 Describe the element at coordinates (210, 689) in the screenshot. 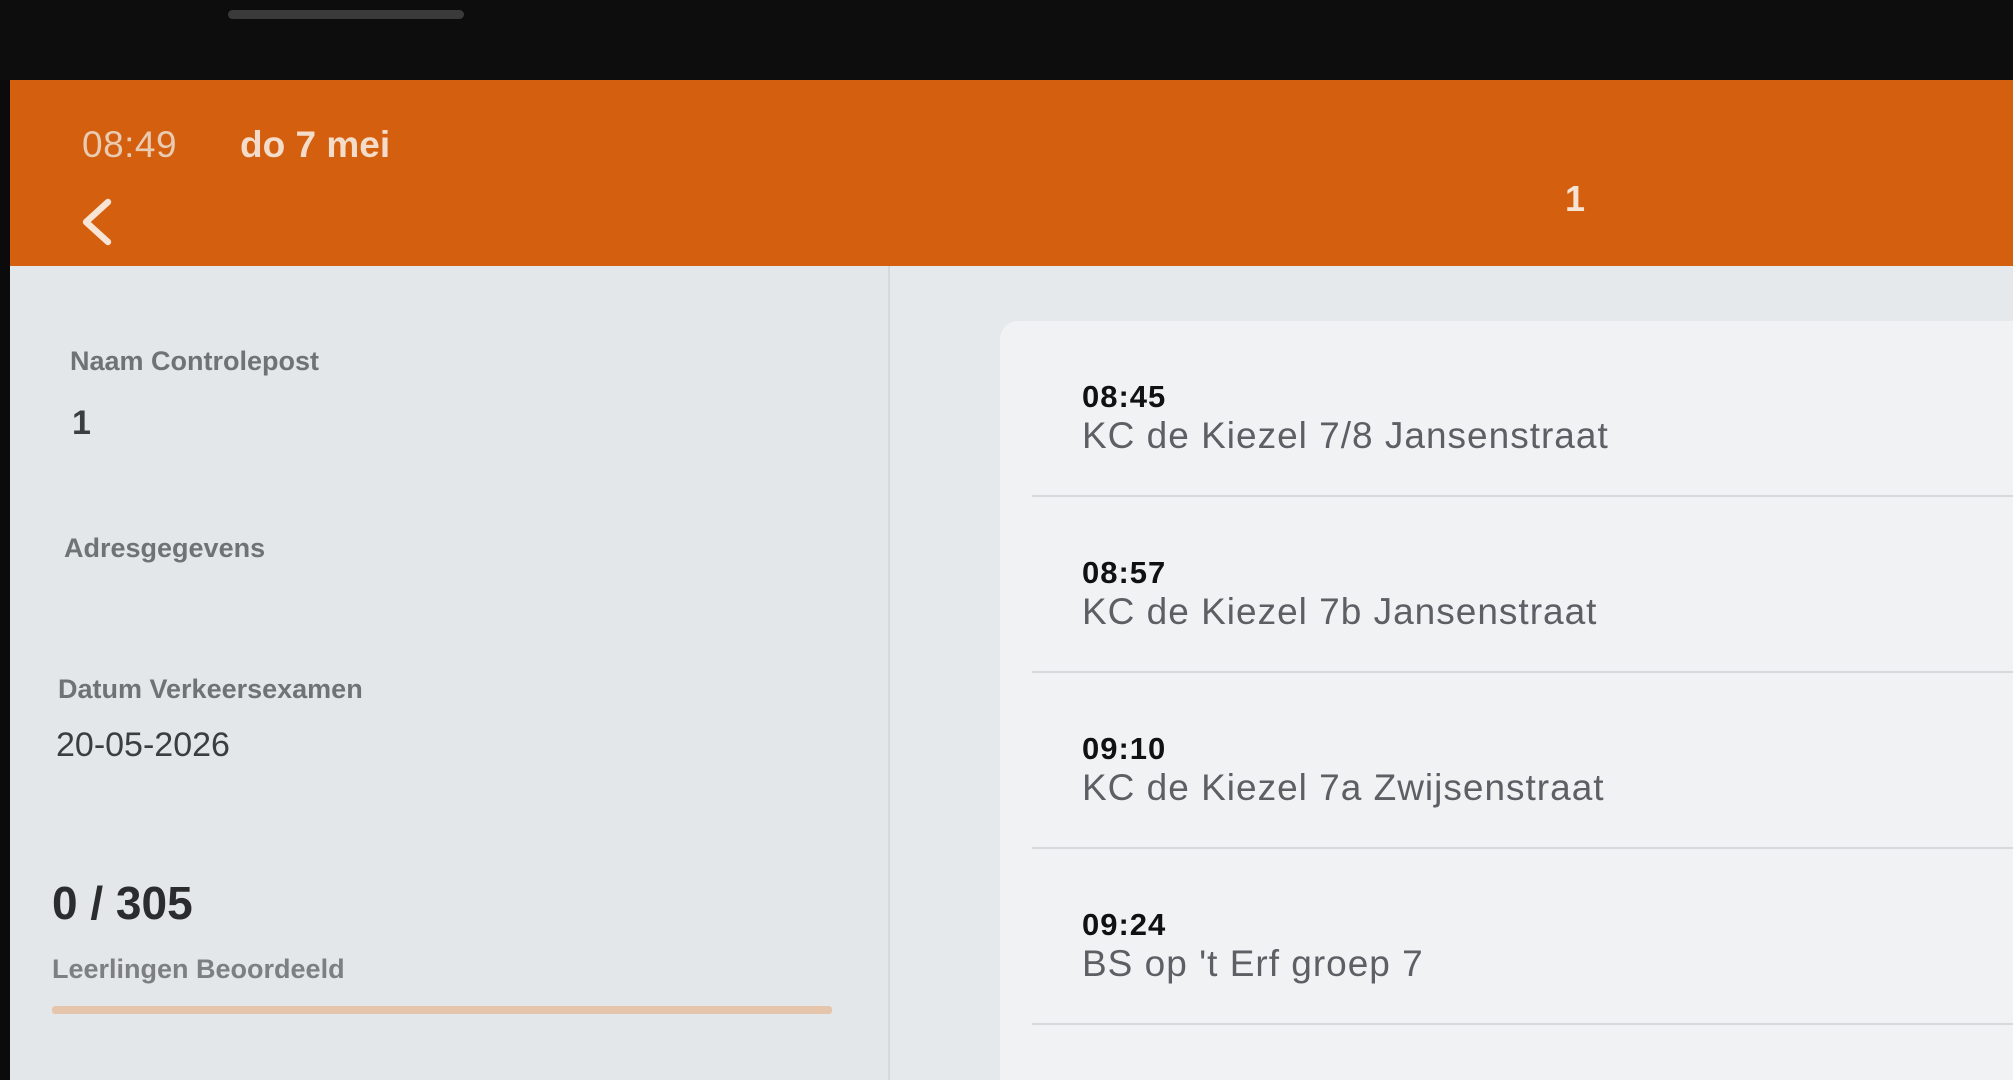

I see `exam-date-label: Datum Verkeersexamen` at that location.